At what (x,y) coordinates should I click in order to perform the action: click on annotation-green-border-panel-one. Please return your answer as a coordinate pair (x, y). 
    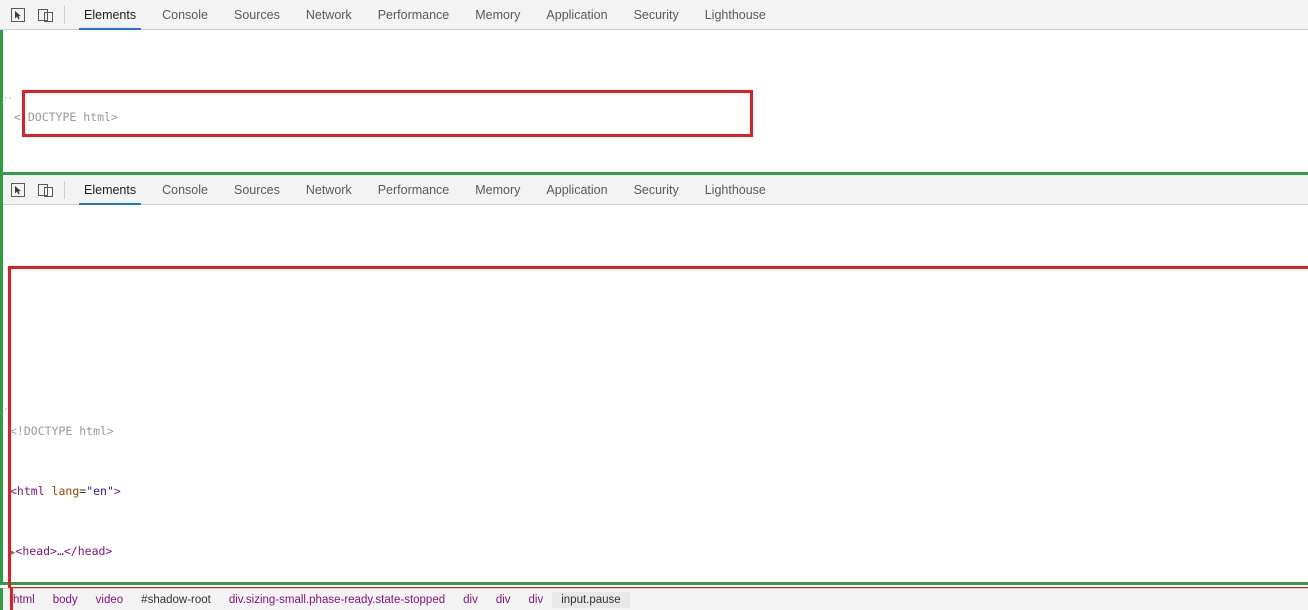
    Looking at the image, I should click on (1, 101).